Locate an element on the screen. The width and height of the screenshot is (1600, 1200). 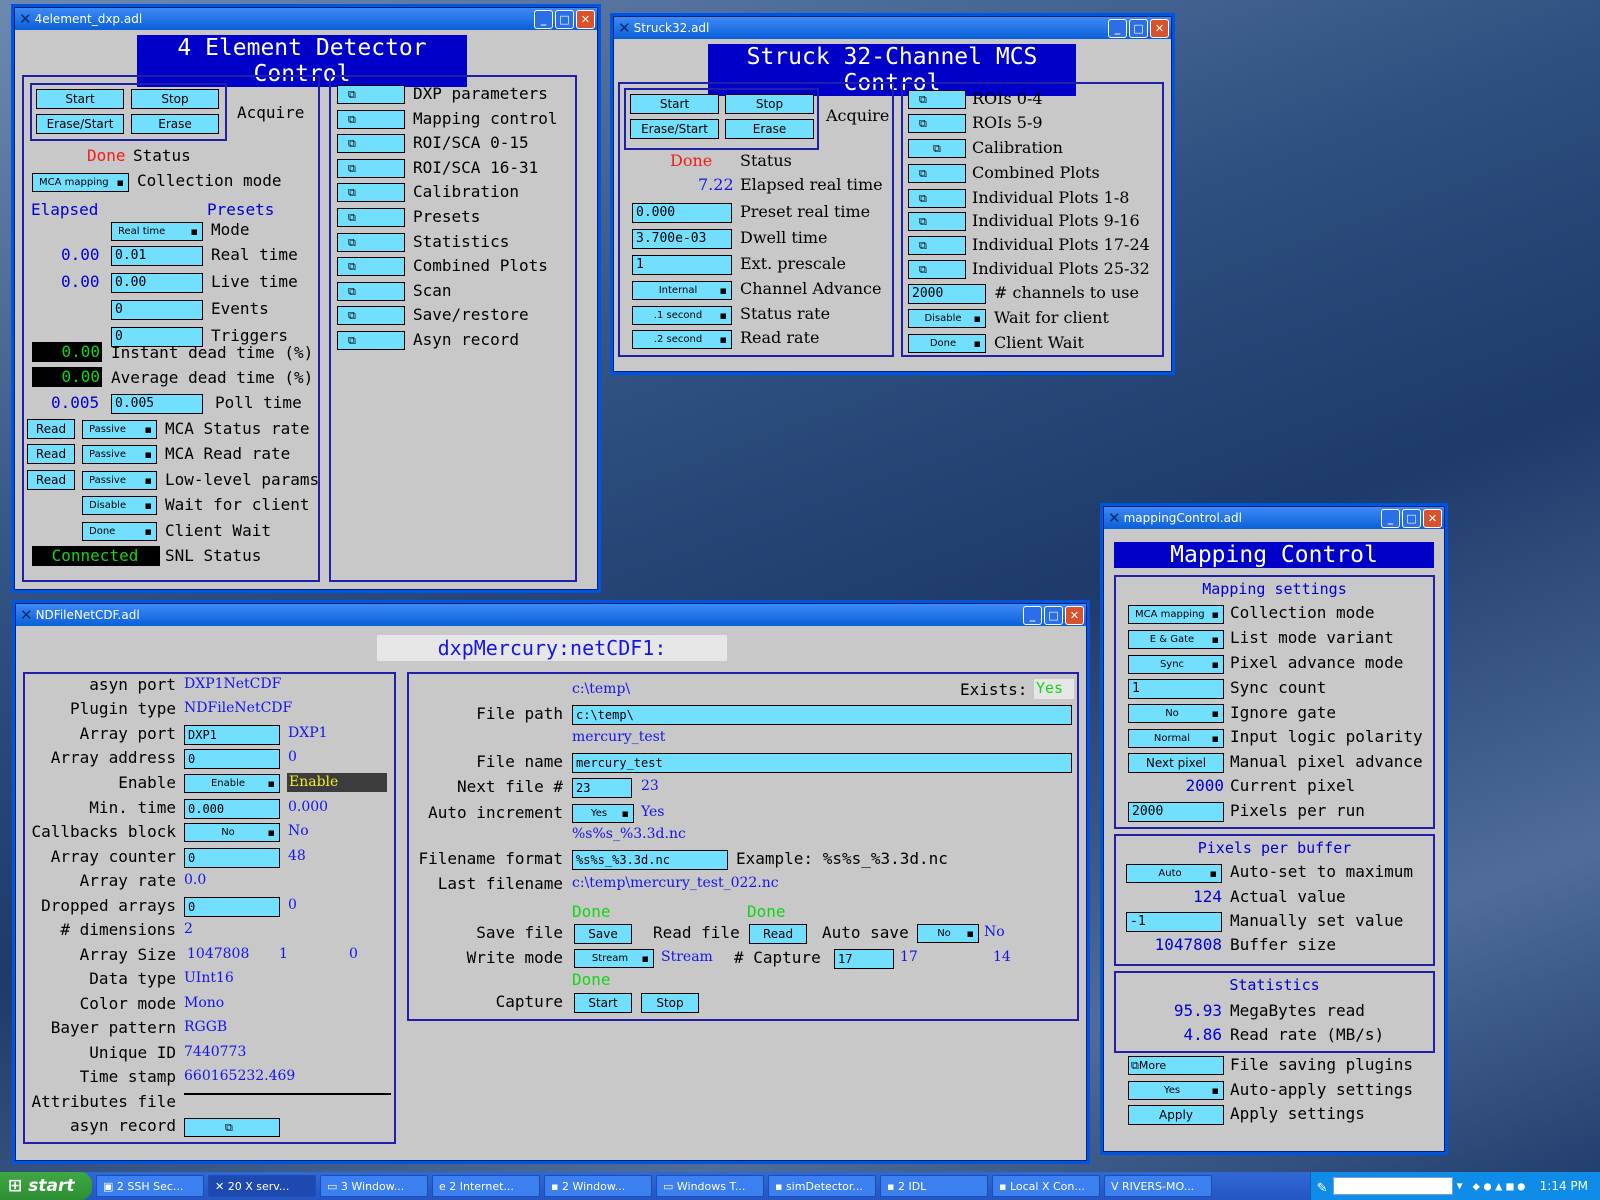
mca-read-read-button: Read is located at coordinates (51, 454).